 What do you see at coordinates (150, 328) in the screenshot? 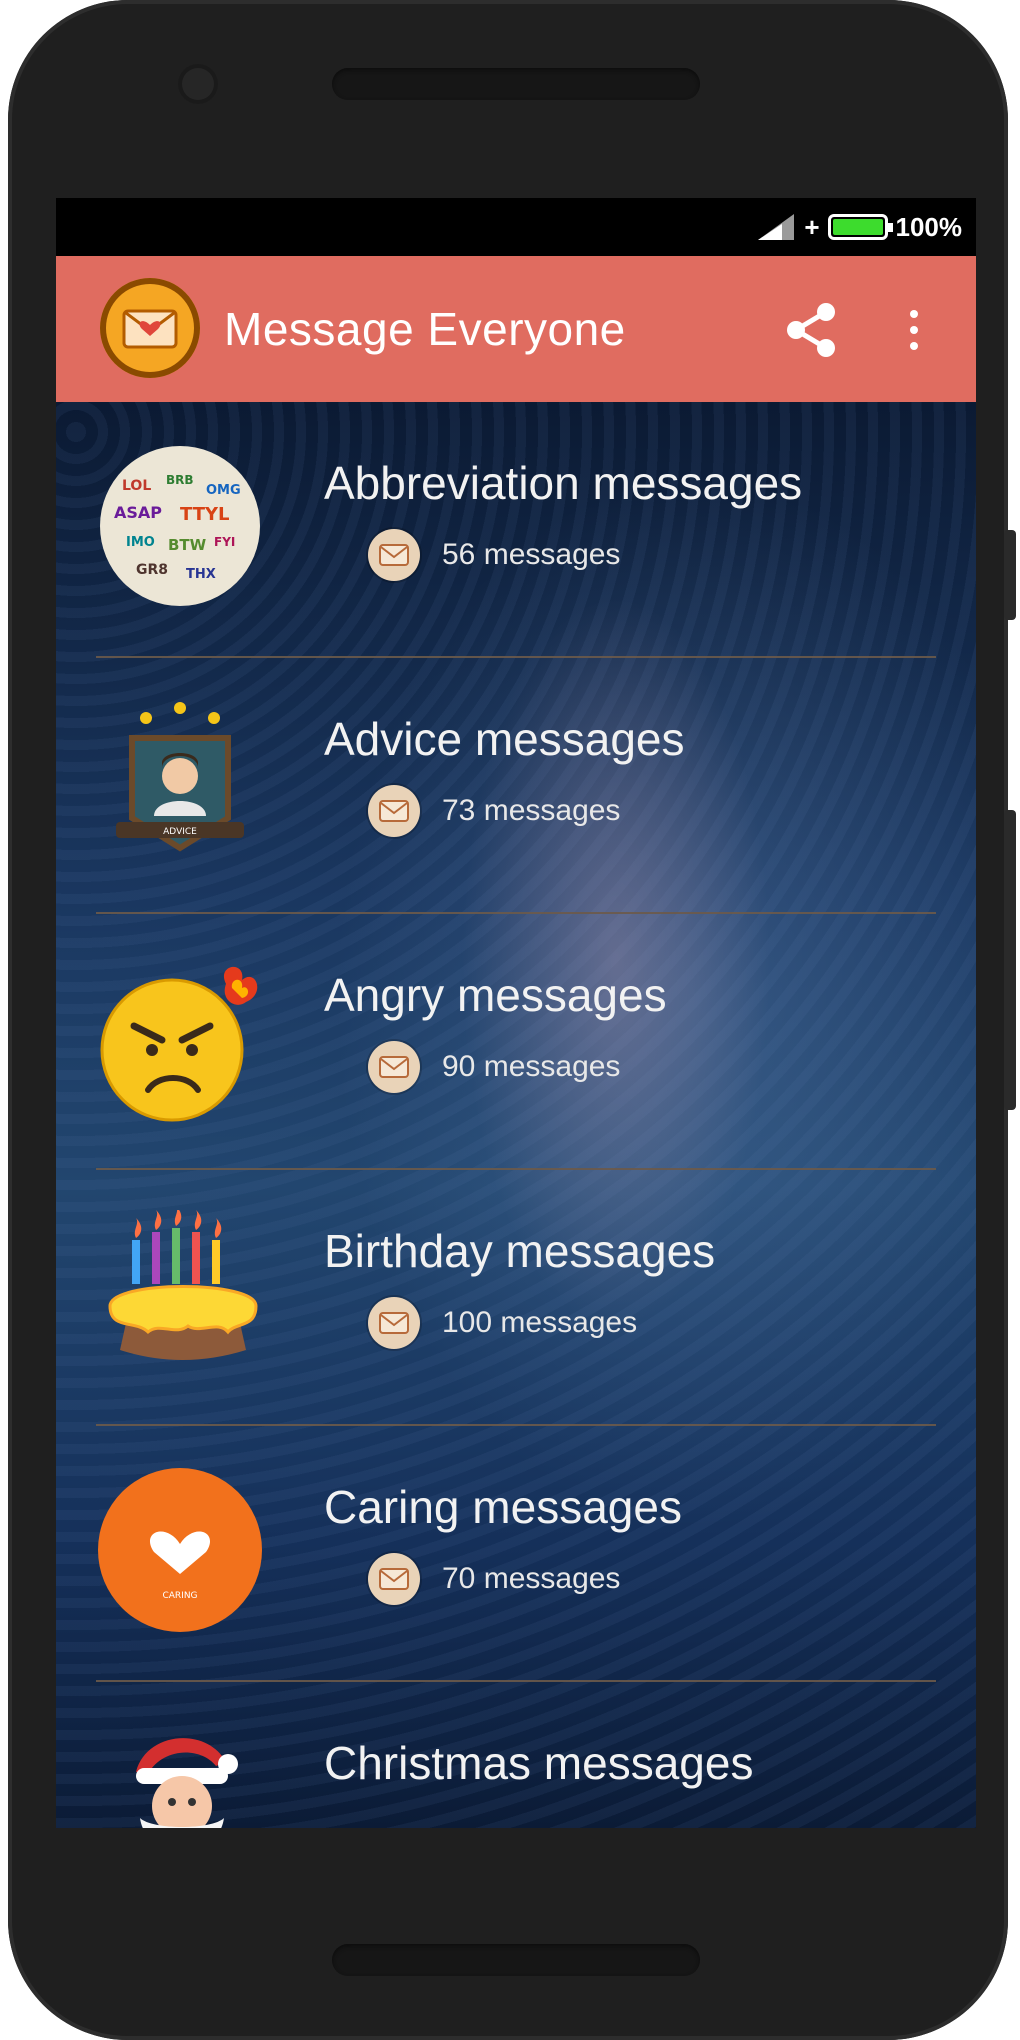
I see `envelope-heart-icon` at bounding box center [150, 328].